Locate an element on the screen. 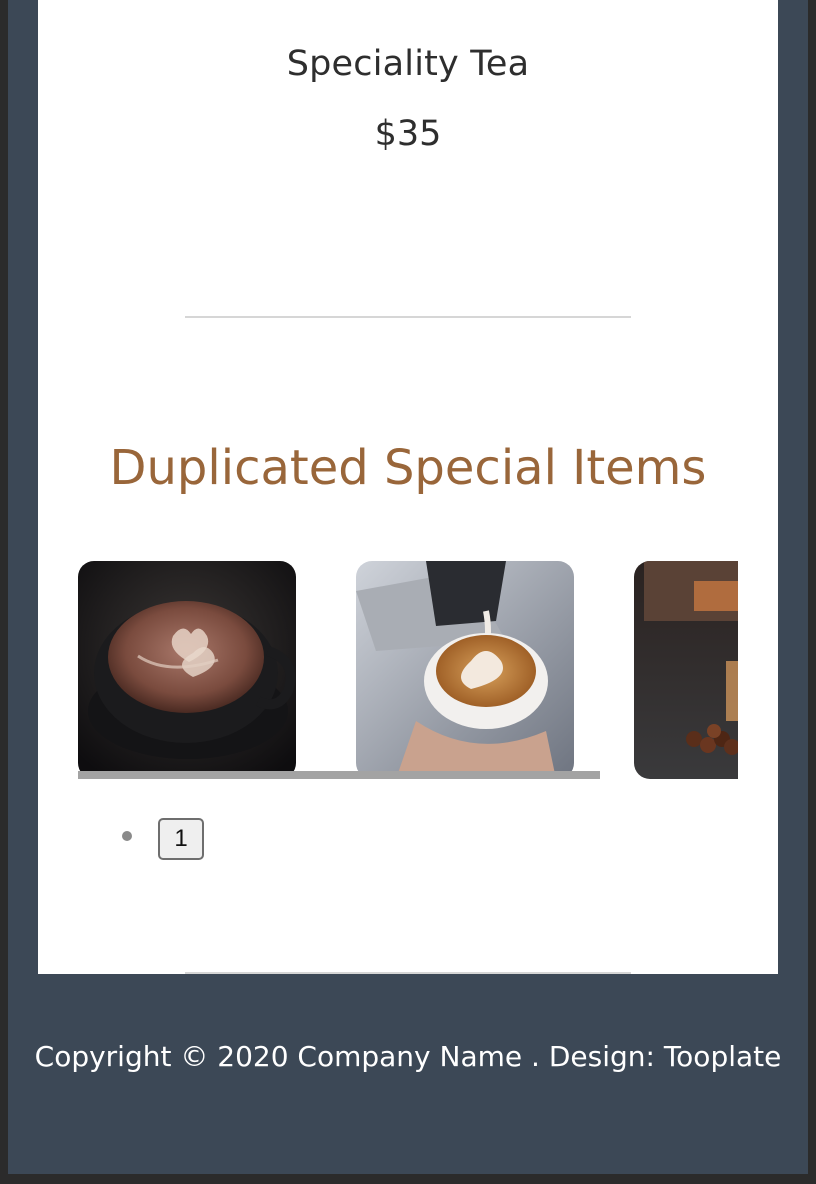  menu-item-price: $35 is located at coordinates (408, 134).